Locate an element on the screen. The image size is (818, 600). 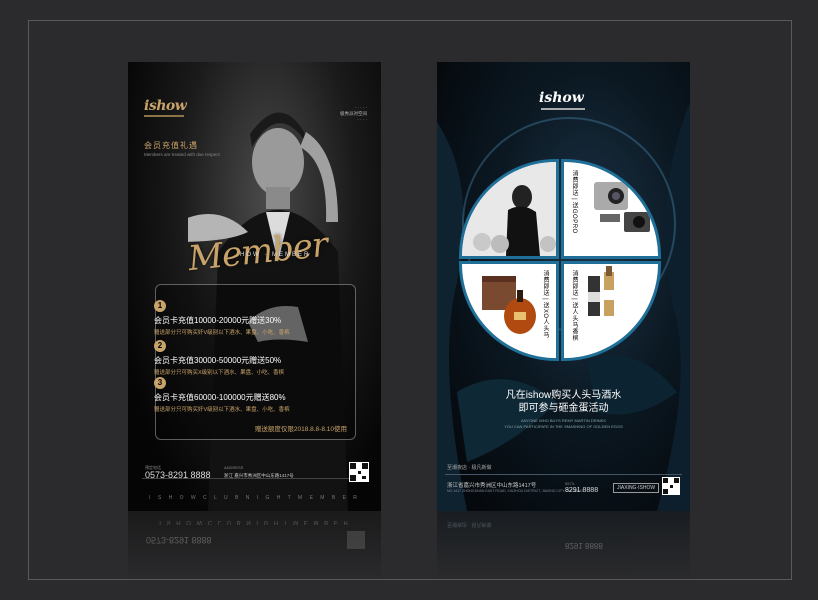
bottom-tagline: I S H O W C L U B N I G H T M E M B E R is located at coordinates (254, 498).